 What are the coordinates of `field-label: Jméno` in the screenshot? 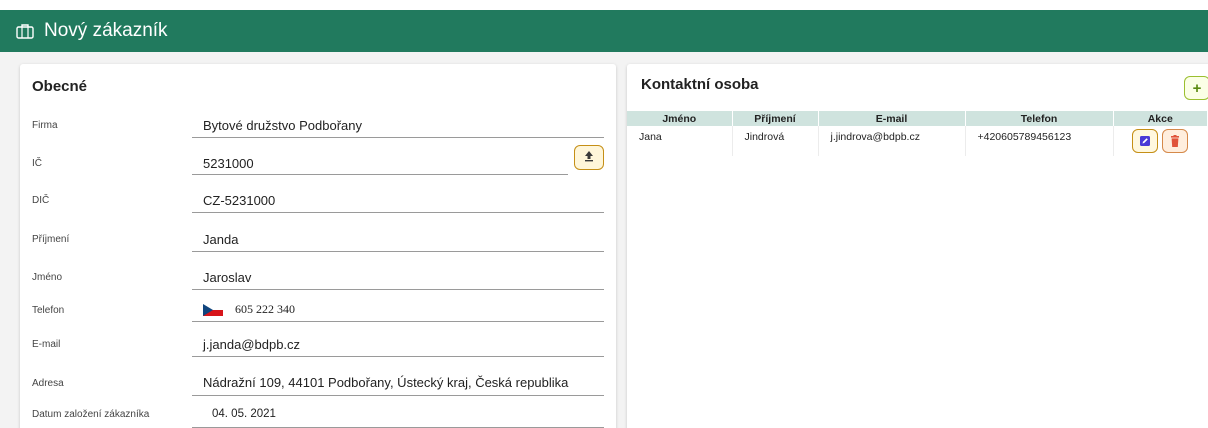 It's located at (47, 277).